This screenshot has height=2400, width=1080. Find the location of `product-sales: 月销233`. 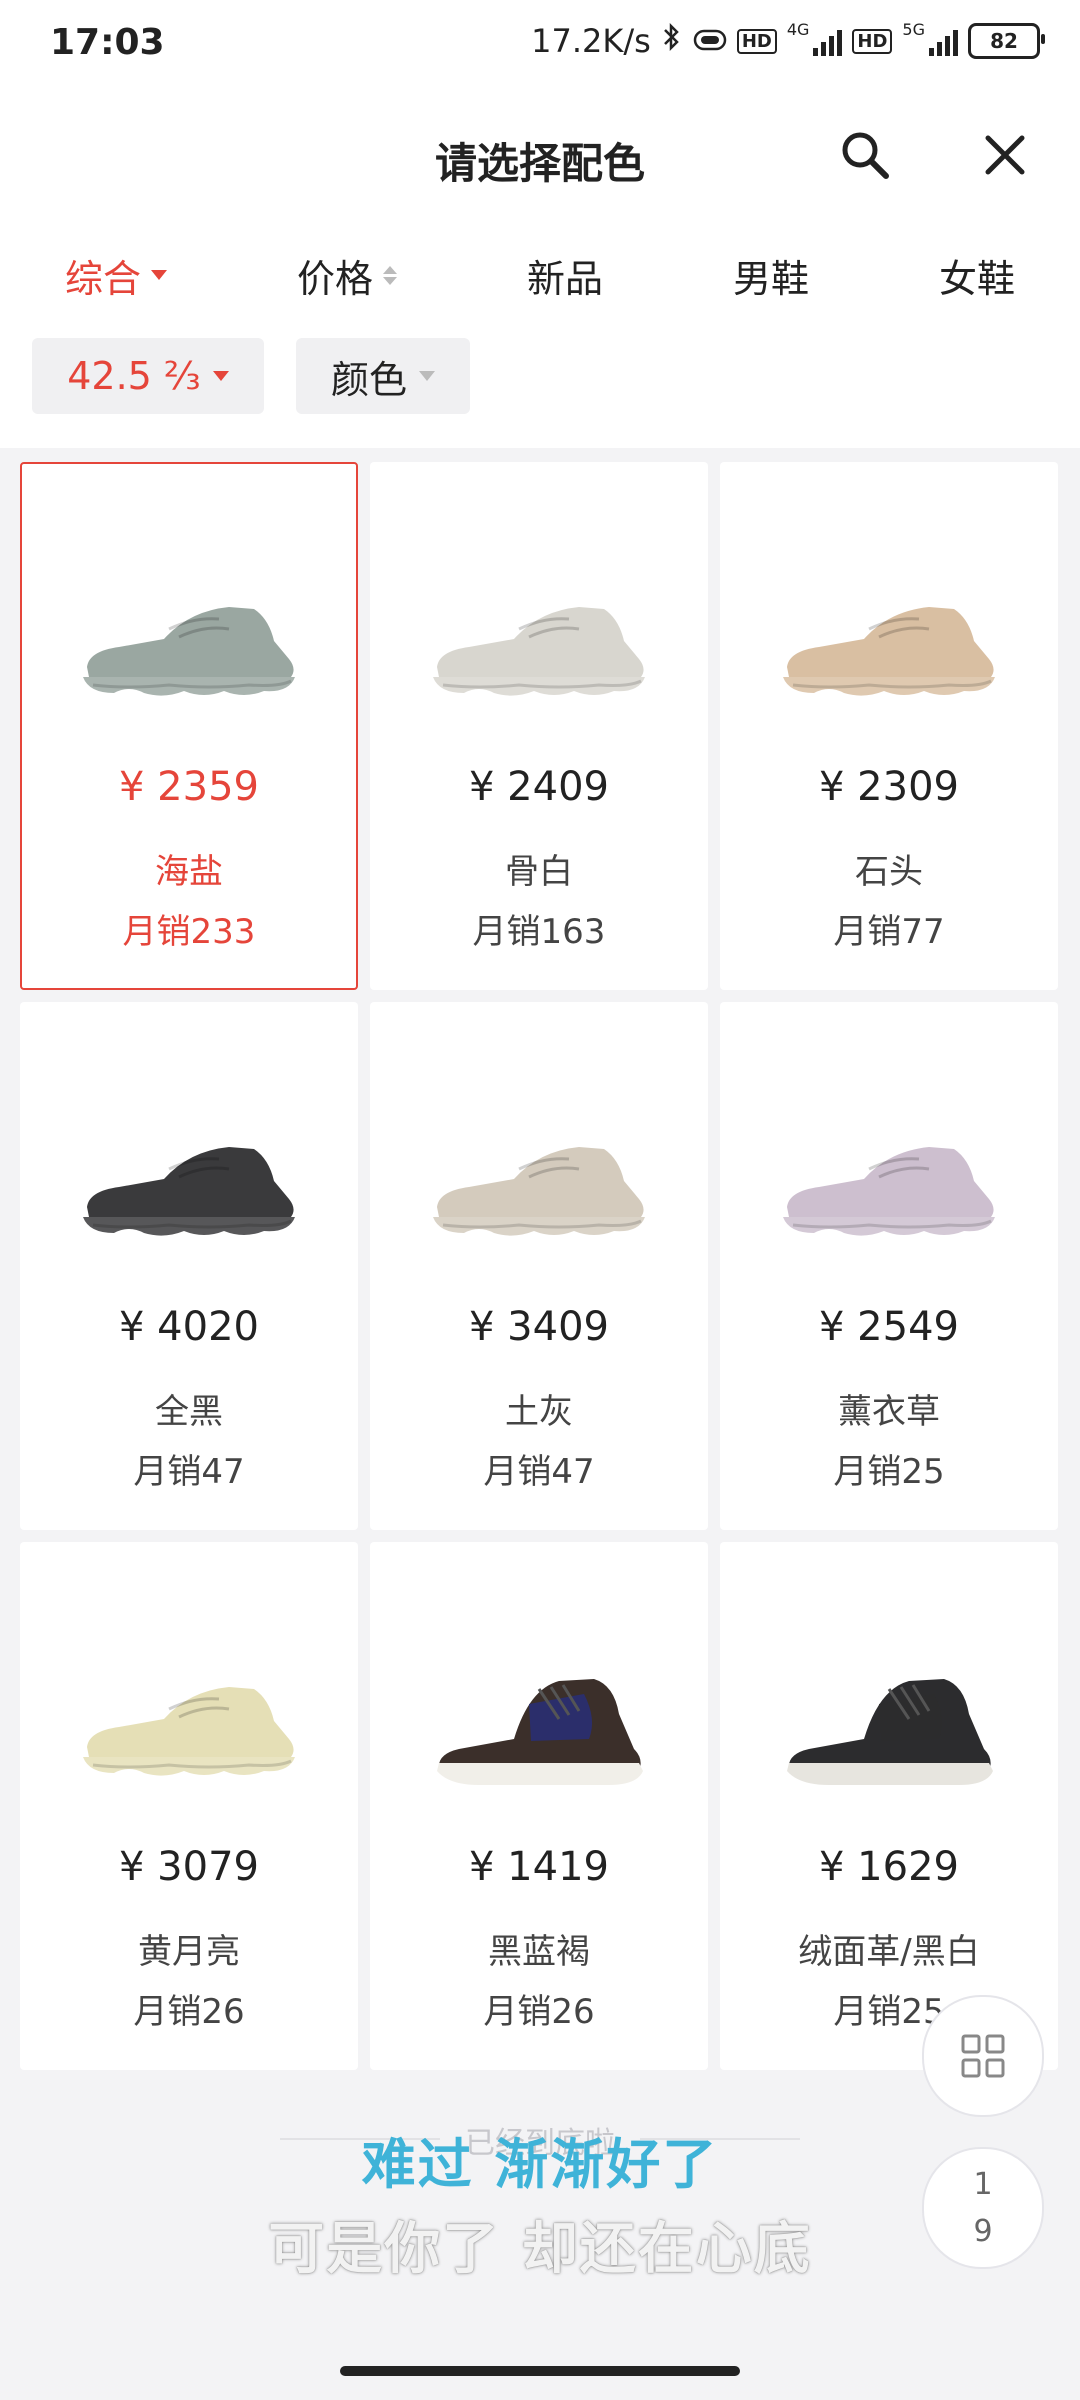

product-sales: 月销233 is located at coordinates (189, 932).